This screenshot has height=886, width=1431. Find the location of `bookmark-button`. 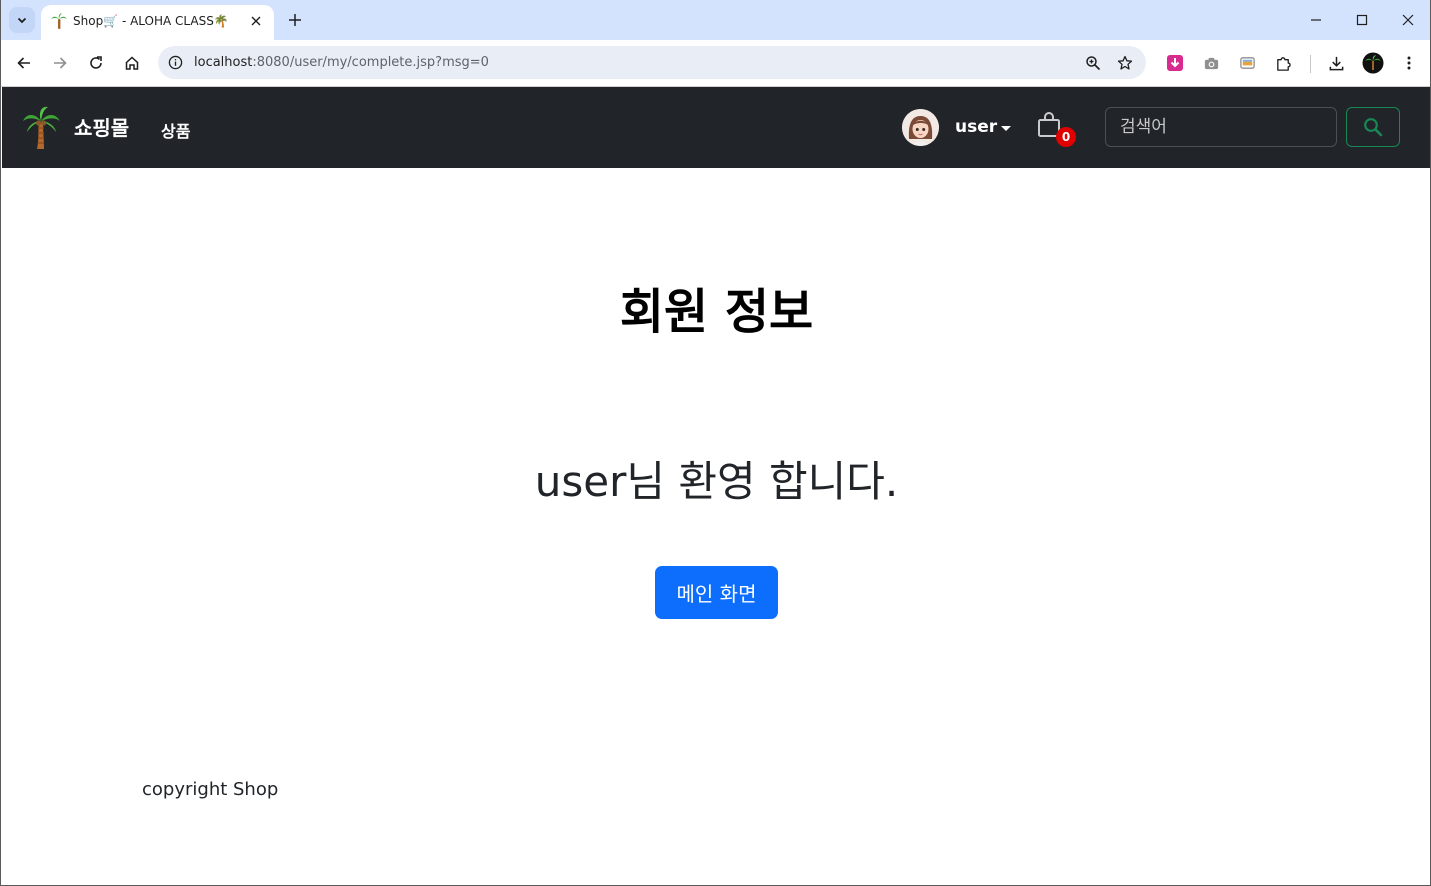

bookmark-button is located at coordinates (1125, 63).